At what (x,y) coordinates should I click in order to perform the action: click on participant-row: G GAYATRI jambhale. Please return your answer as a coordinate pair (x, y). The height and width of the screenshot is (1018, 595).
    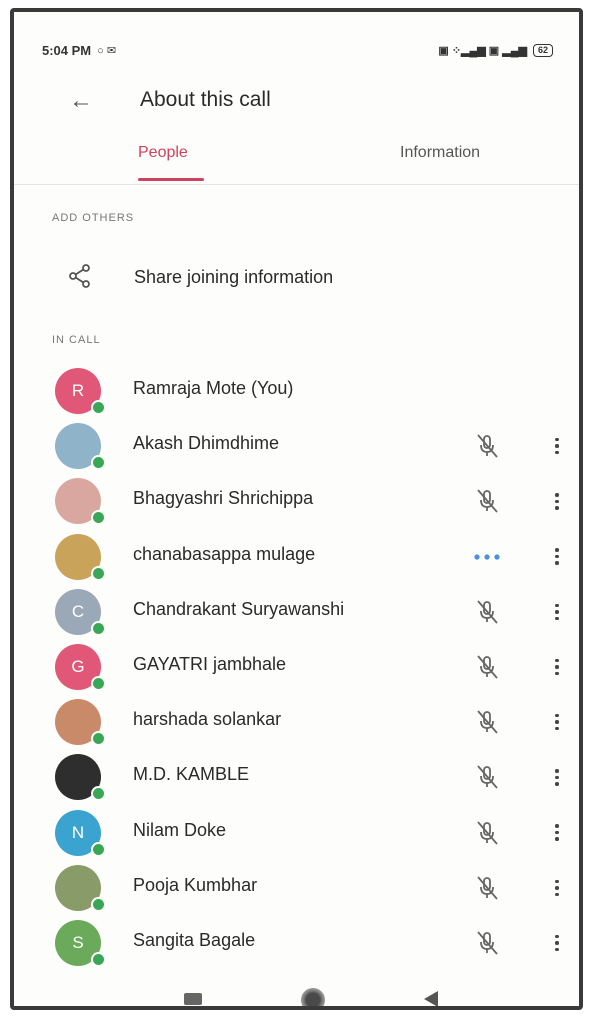
    Looking at the image, I should click on (296, 669).